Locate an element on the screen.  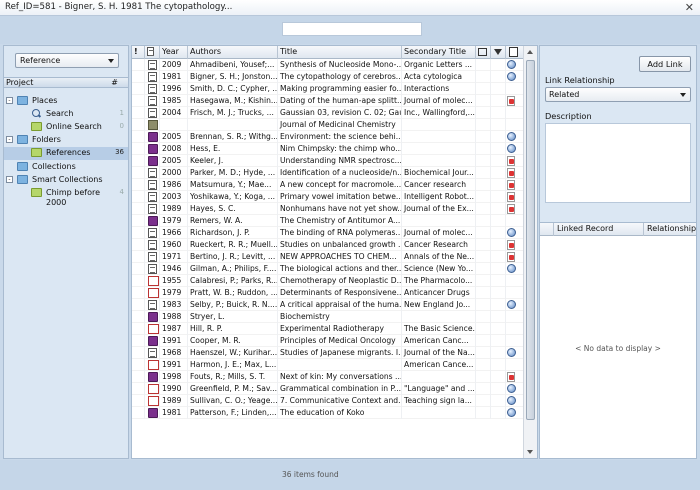
secondary-title-column-header: Secondary Title is located at coordinates (439, 52).